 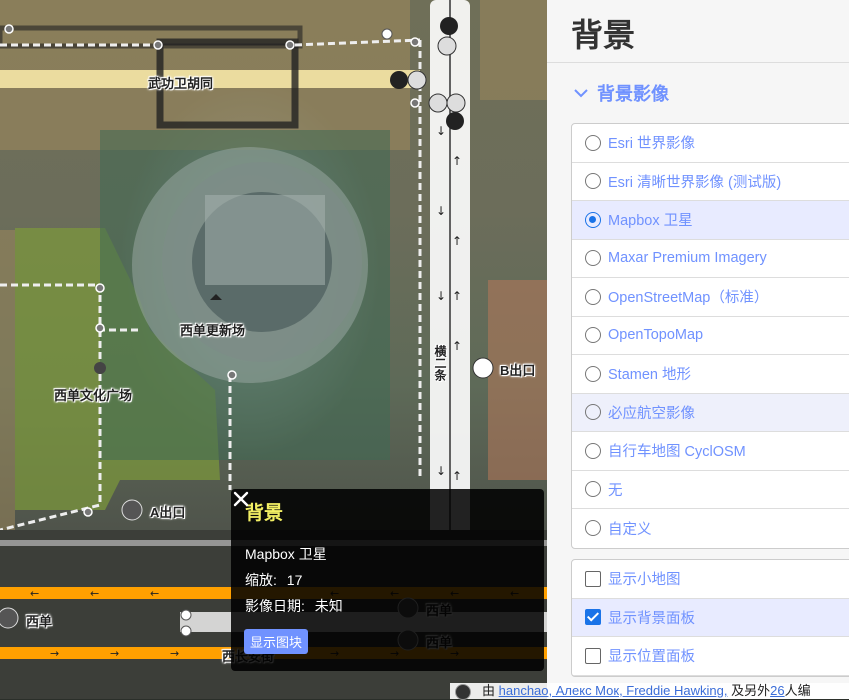 What do you see at coordinates (677, 452) in the screenshot?
I see `layer-label: 自行车地图 CyclOSM` at bounding box center [677, 452].